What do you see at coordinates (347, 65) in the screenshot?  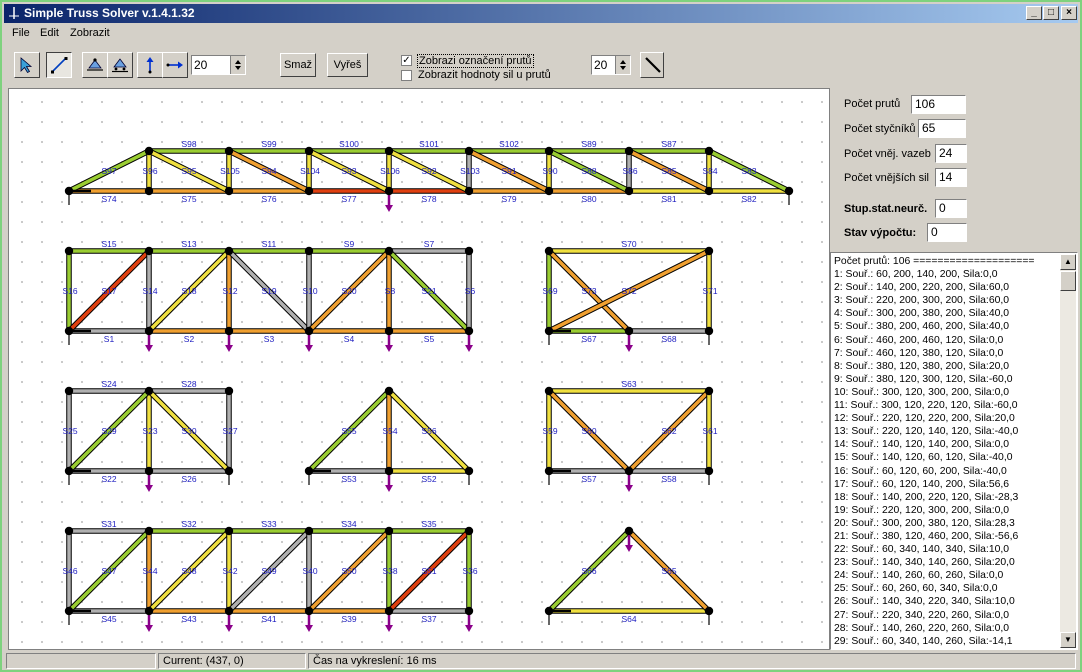 I see `solve-button: Vyřeš` at bounding box center [347, 65].